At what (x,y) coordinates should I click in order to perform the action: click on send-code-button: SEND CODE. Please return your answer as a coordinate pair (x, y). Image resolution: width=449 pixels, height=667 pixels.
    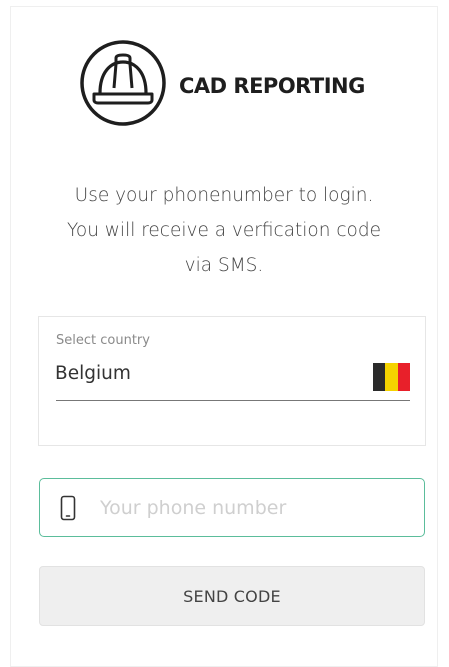
    Looking at the image, I should click on (232, 596).